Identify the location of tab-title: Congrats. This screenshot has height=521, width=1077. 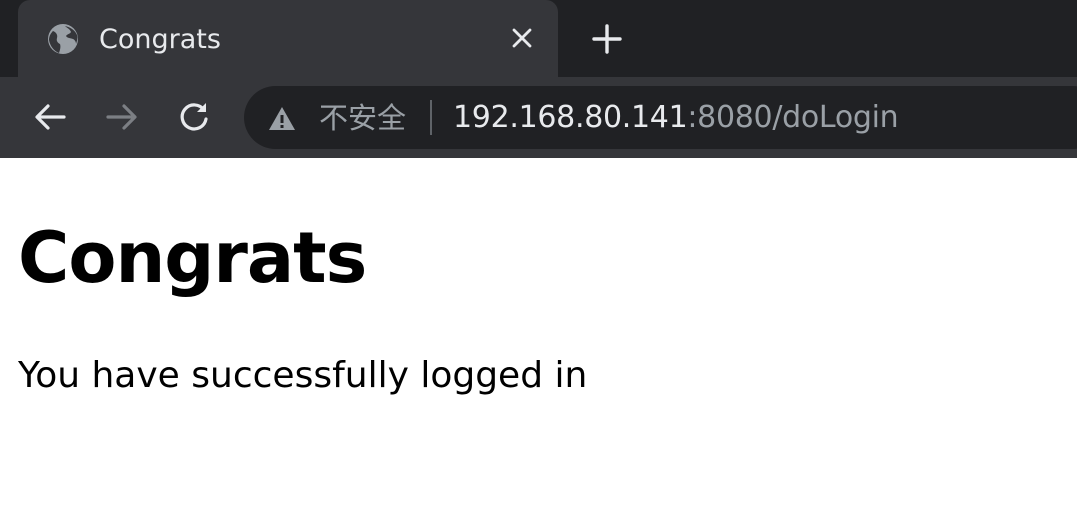
(160, 39).